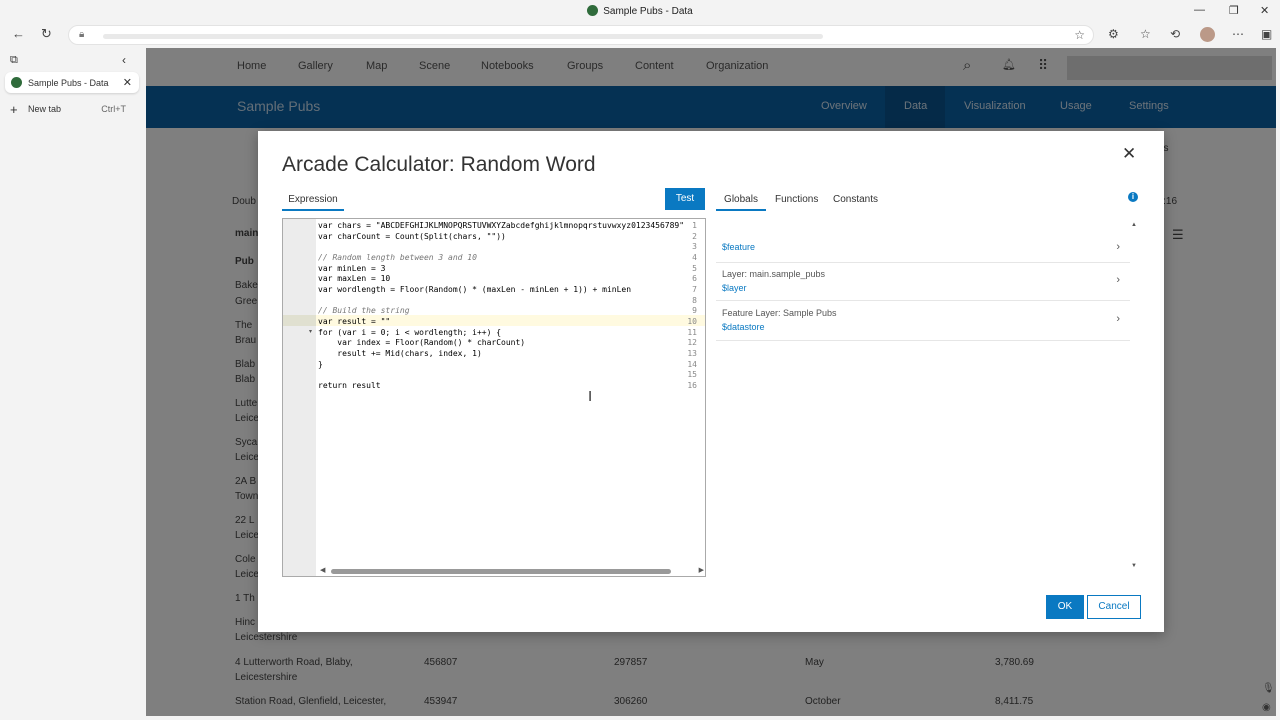 The width and height of the screenshot is (1280, 720). What do you see at coordinates (1133, 197) in the screenshot?
I see `info-icon: i` at bounding box center [1133, 197].